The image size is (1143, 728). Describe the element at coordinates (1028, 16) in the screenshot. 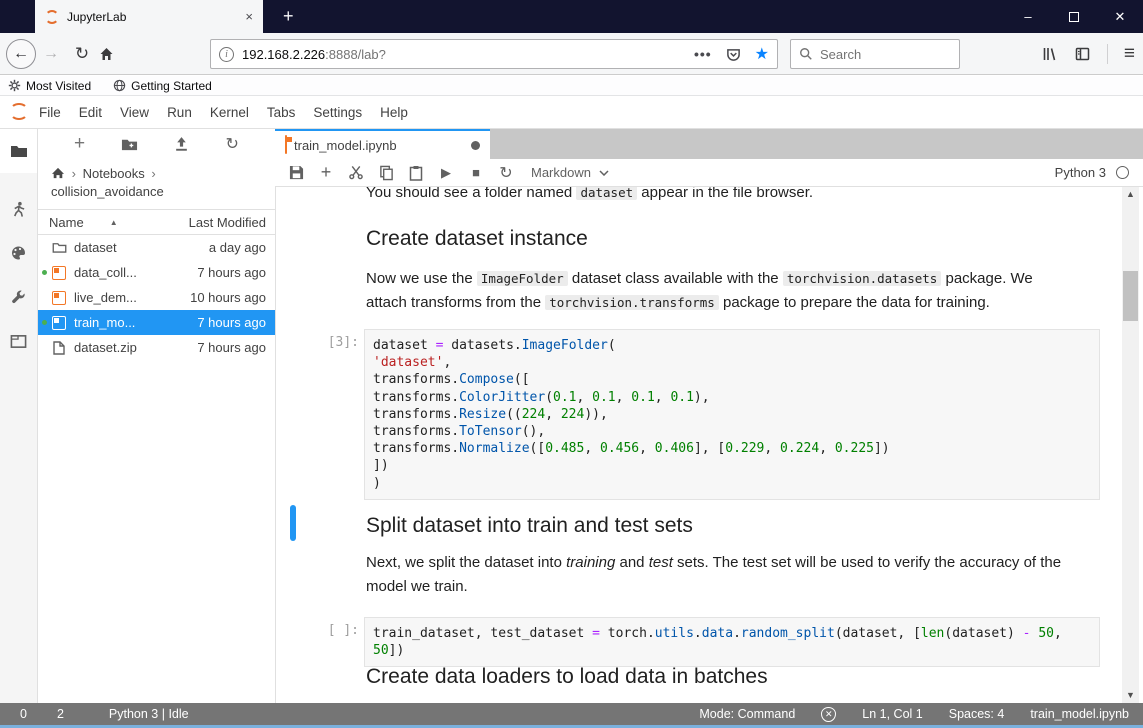

I see `minimize-button: –` at that location.